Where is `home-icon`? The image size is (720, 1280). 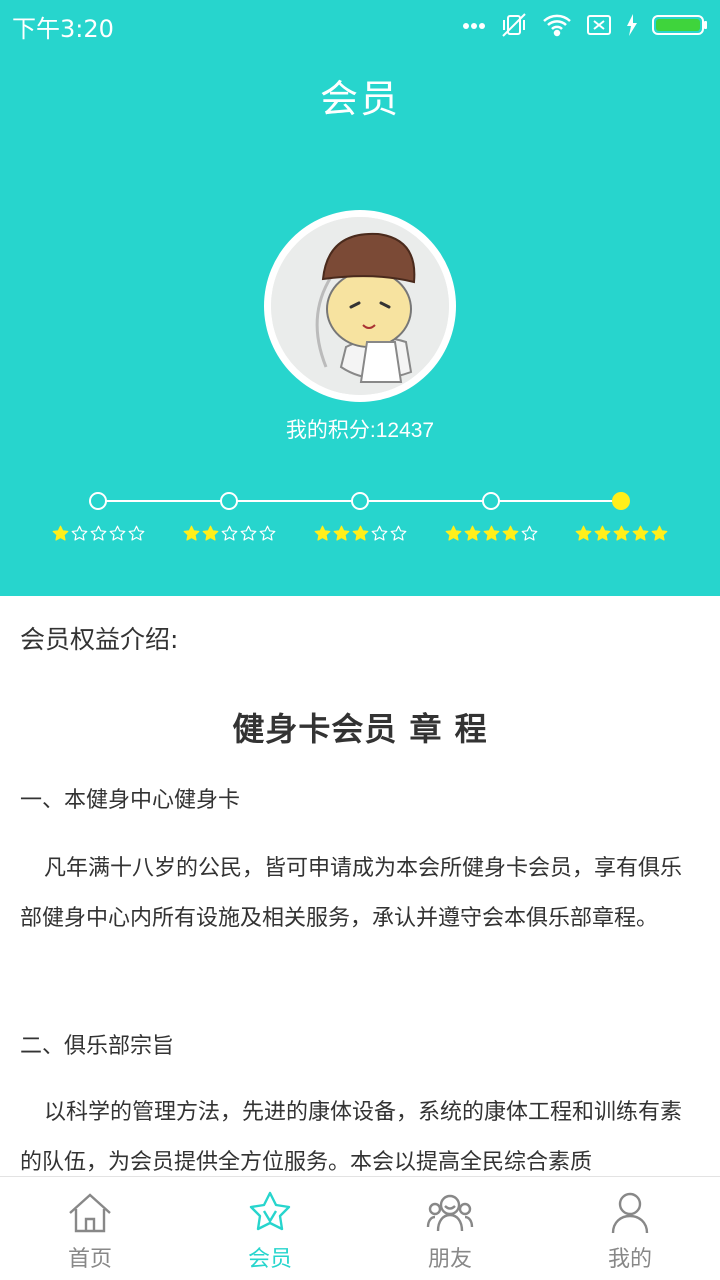 home-icon is located at coordinates (90, 1213).